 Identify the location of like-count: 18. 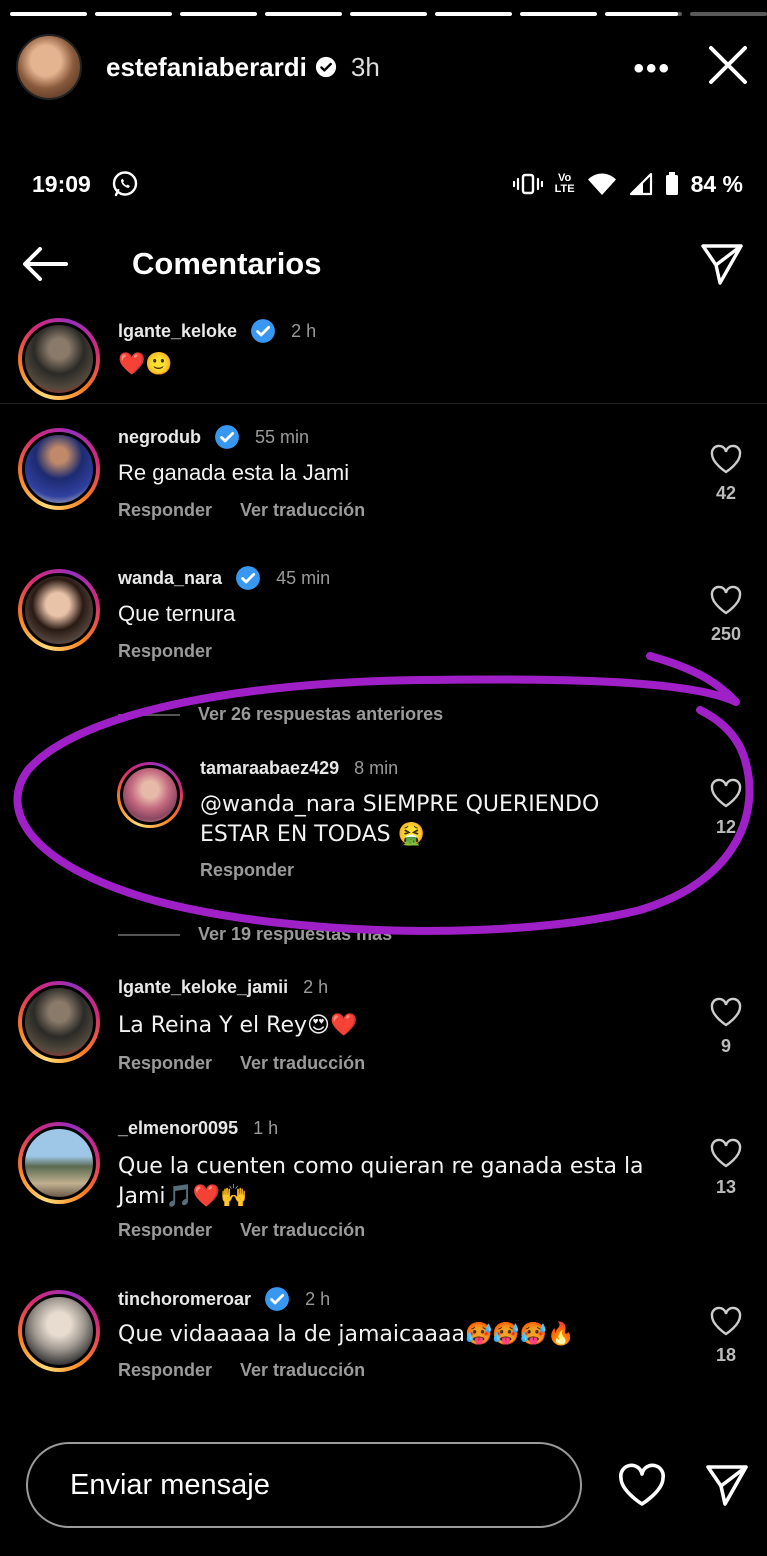
(726, 1355).